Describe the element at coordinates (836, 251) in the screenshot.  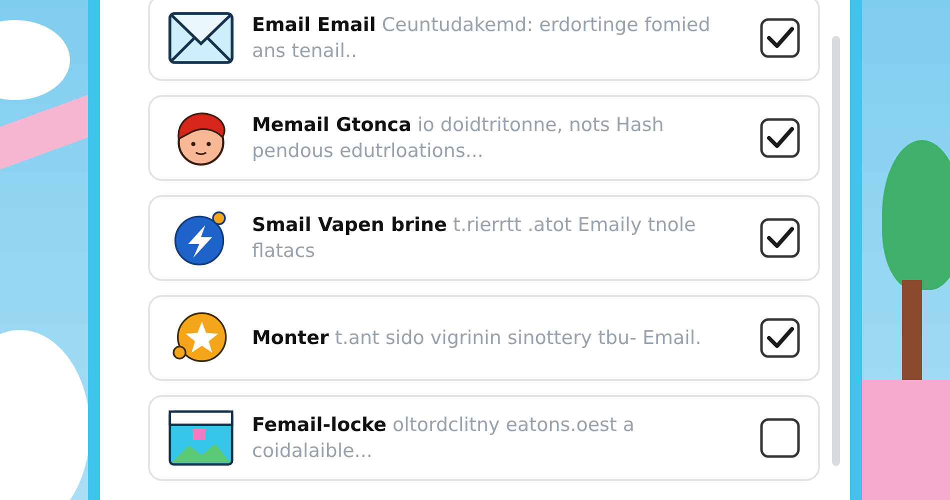
I see `scrollbar` at that location.